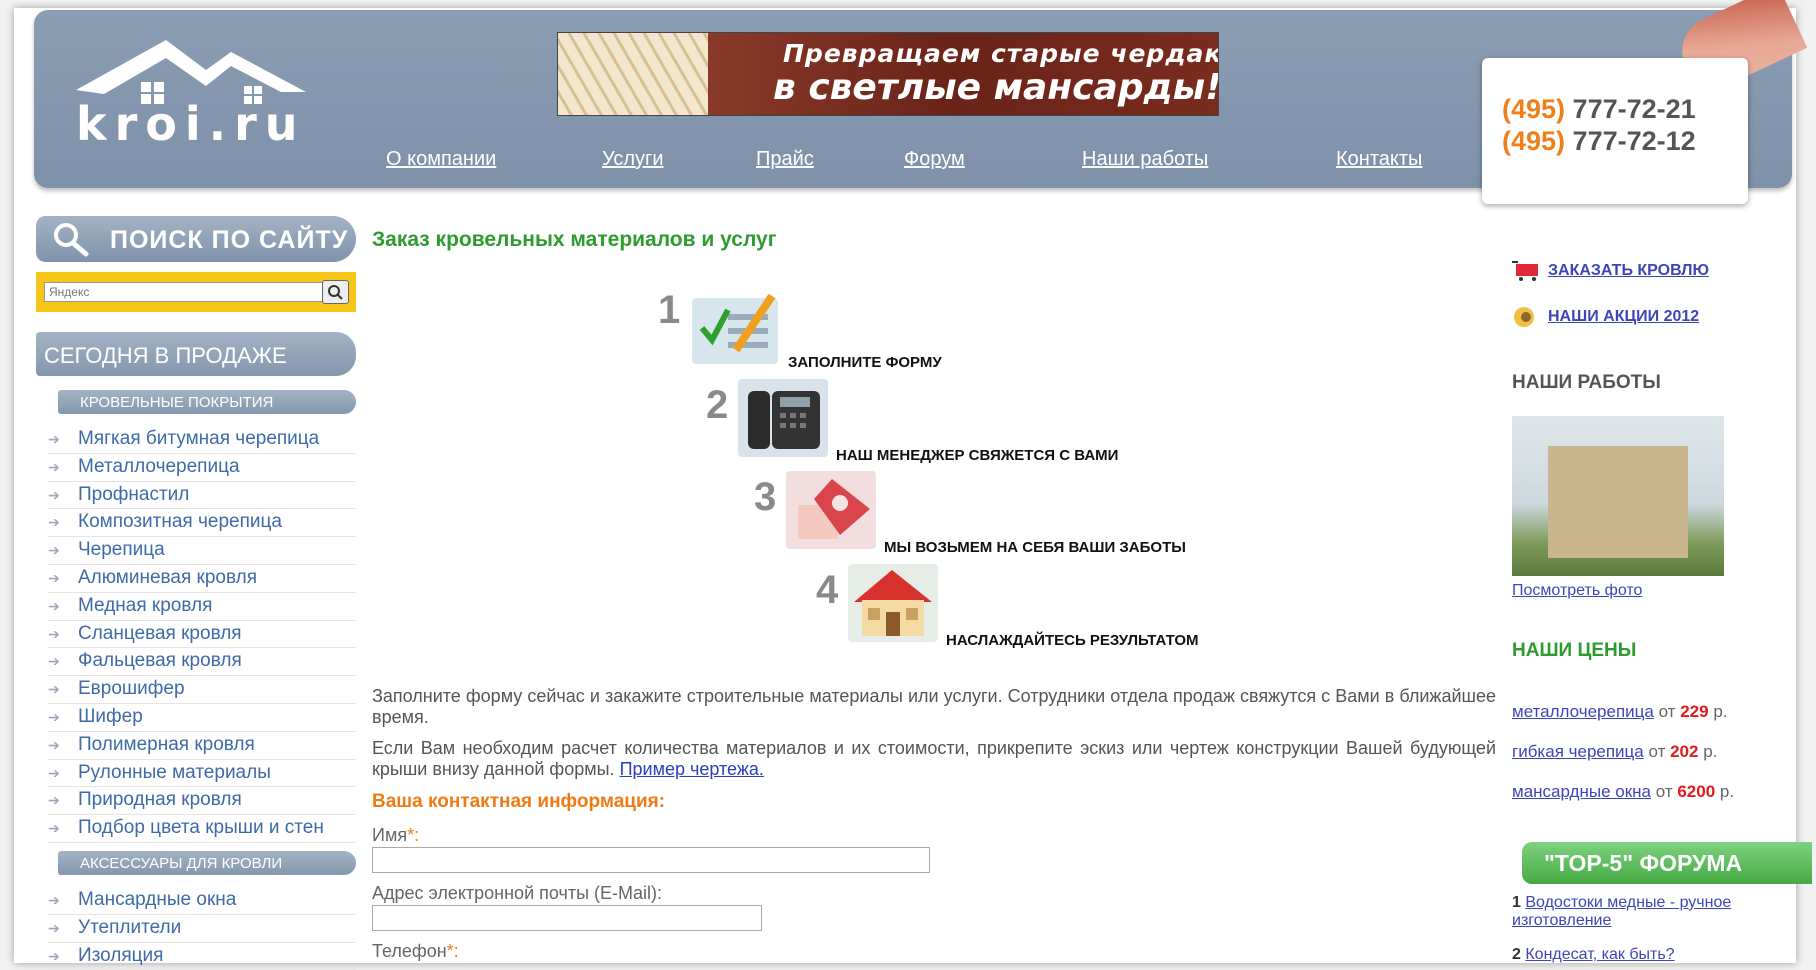 The height and width of the screenshot is (970, 1816). Describe the element at coordinates (202, 551) in the screenshot. I see `list-item: ➔ Черепица` at that location.